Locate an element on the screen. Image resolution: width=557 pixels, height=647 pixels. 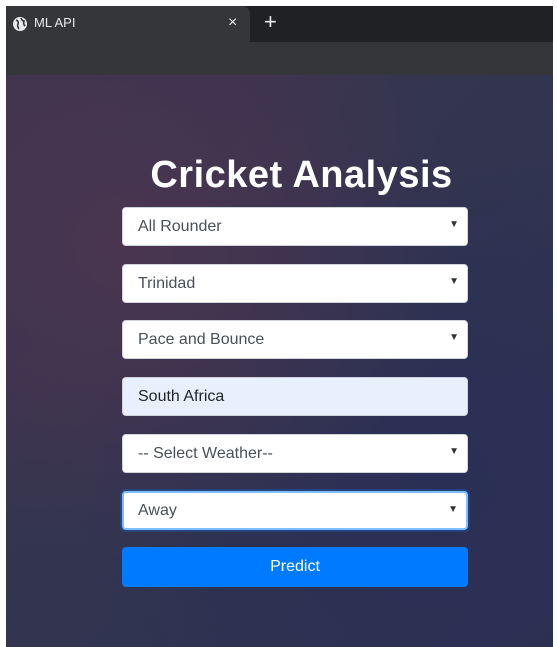
match-location-value: Away is located at coordinates (157, 510).